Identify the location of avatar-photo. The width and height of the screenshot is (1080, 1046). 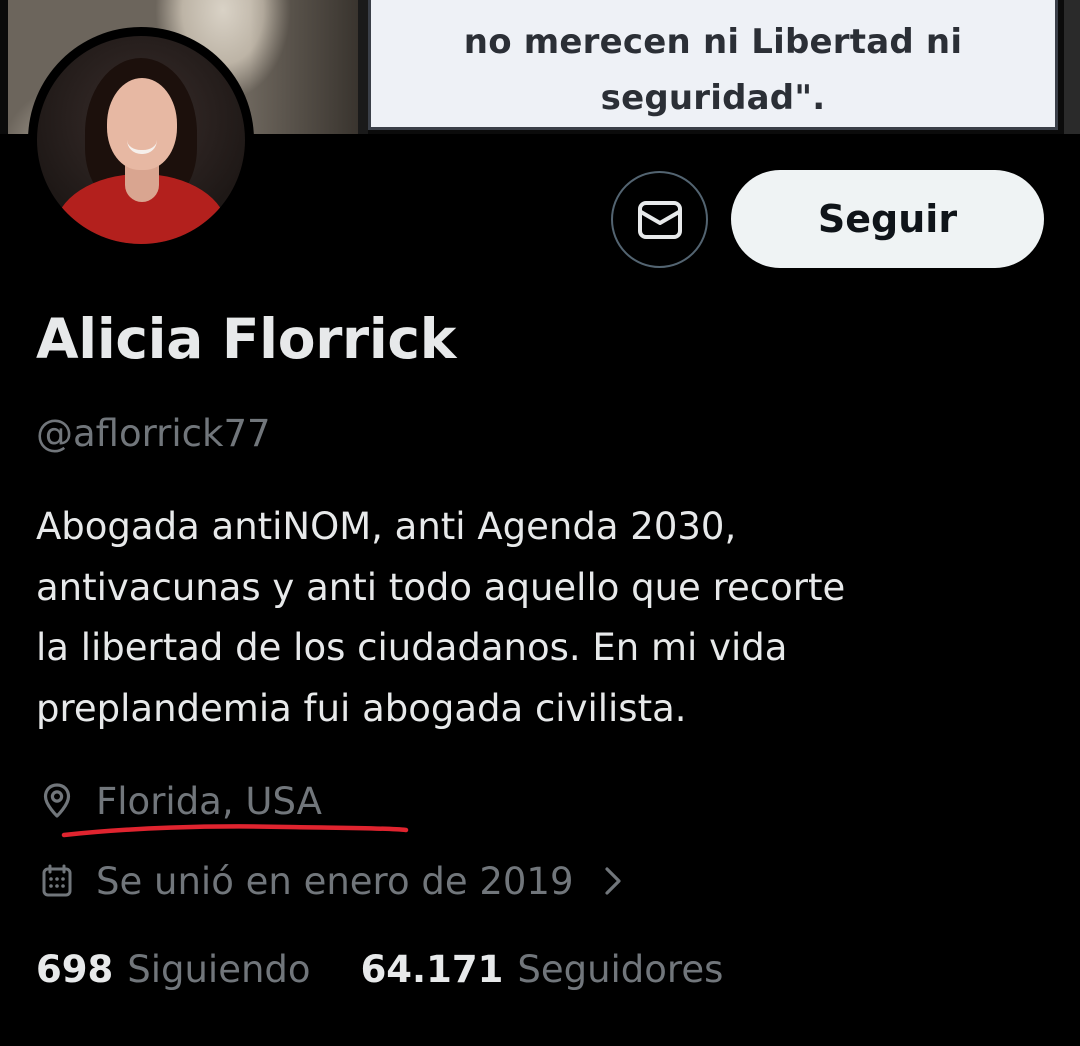
(141, 140).